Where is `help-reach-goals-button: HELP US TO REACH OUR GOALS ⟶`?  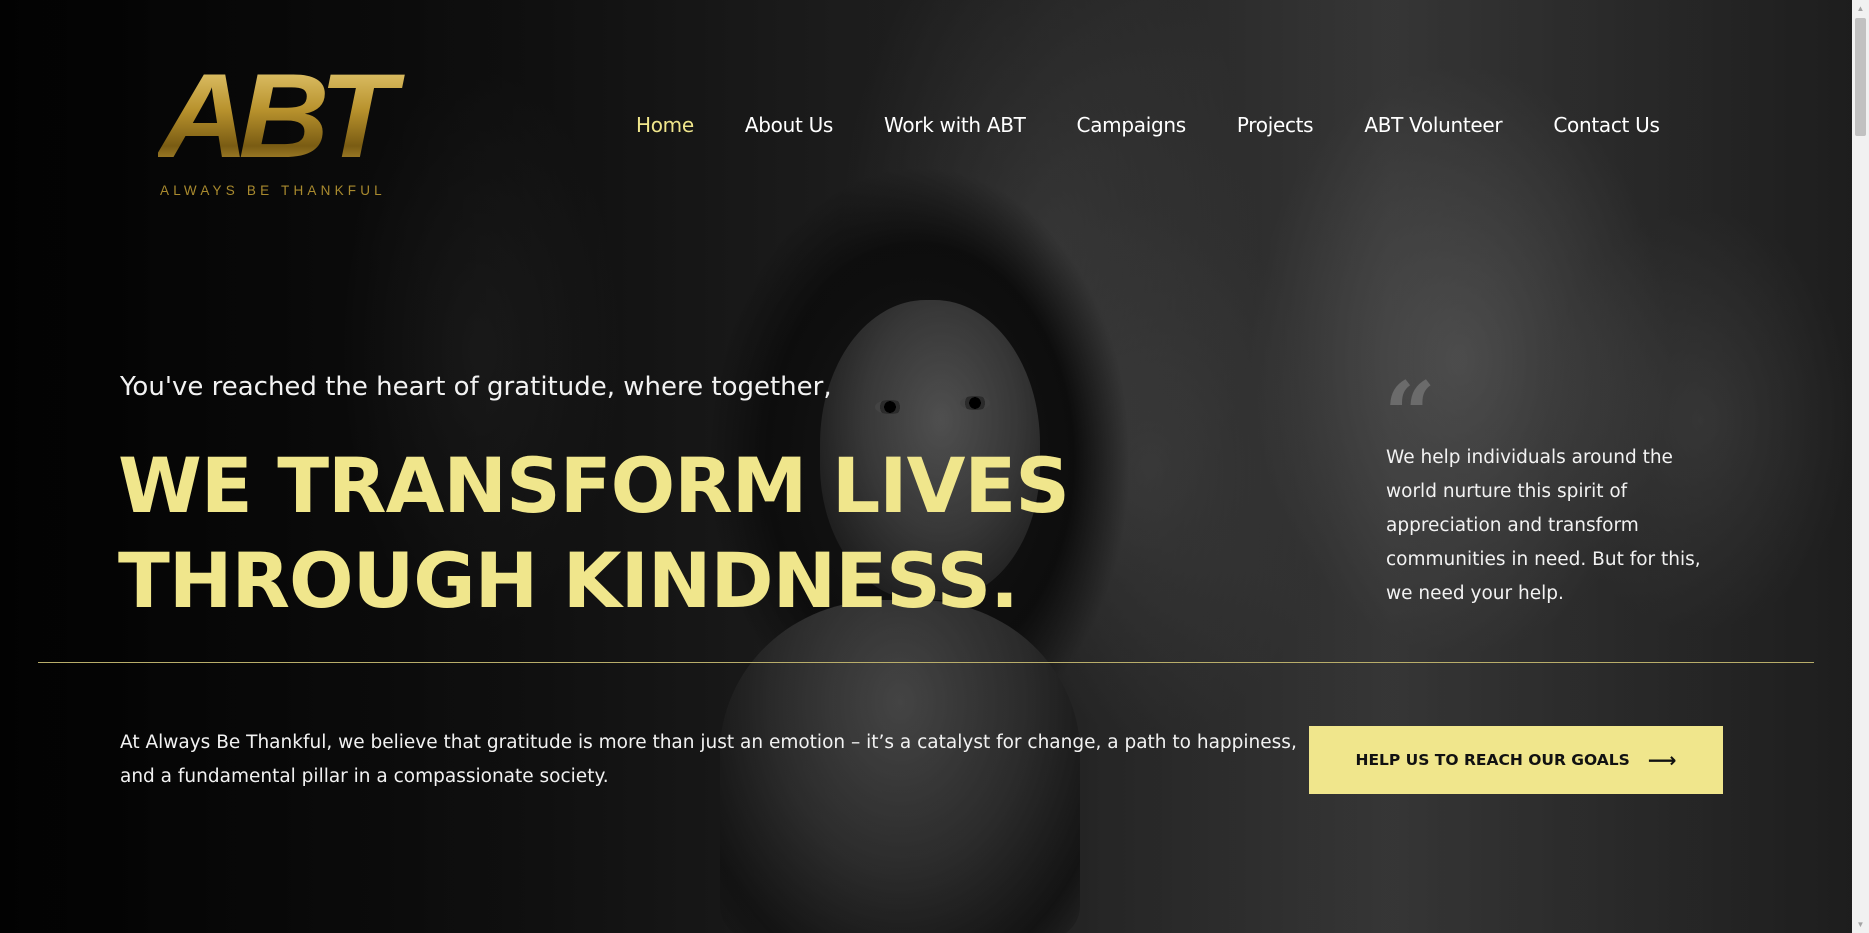 help-reach-goals-button: HELP US TO REACH OUR GOALS ⟶ is located at coordinates (1516, 760).